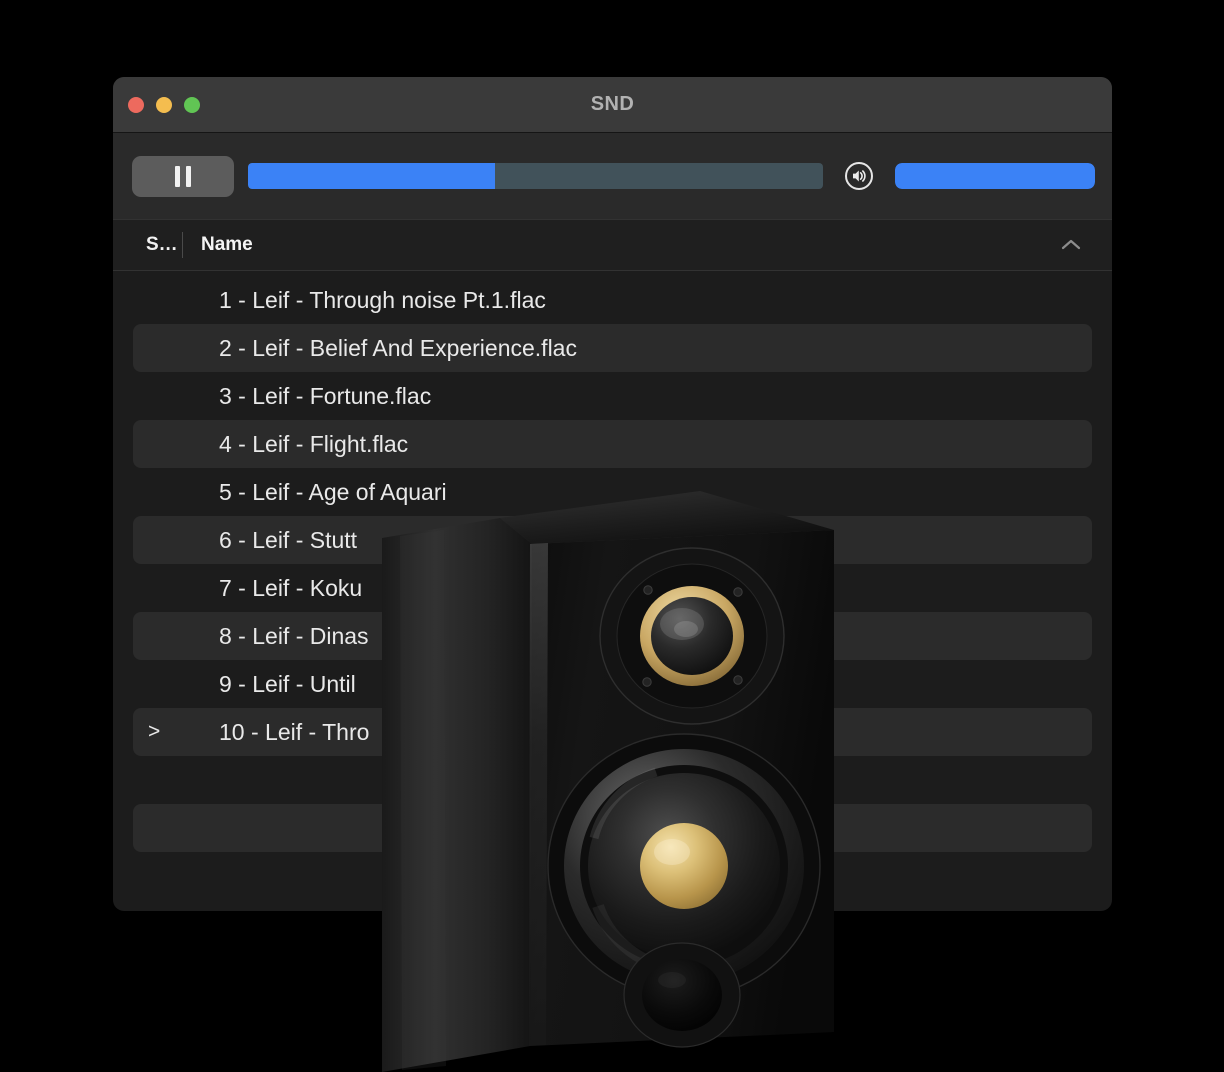 Image resolution: width=1224 pixels, height=1072 pixels. I want to click on window-title: SND, so click(612, 104).